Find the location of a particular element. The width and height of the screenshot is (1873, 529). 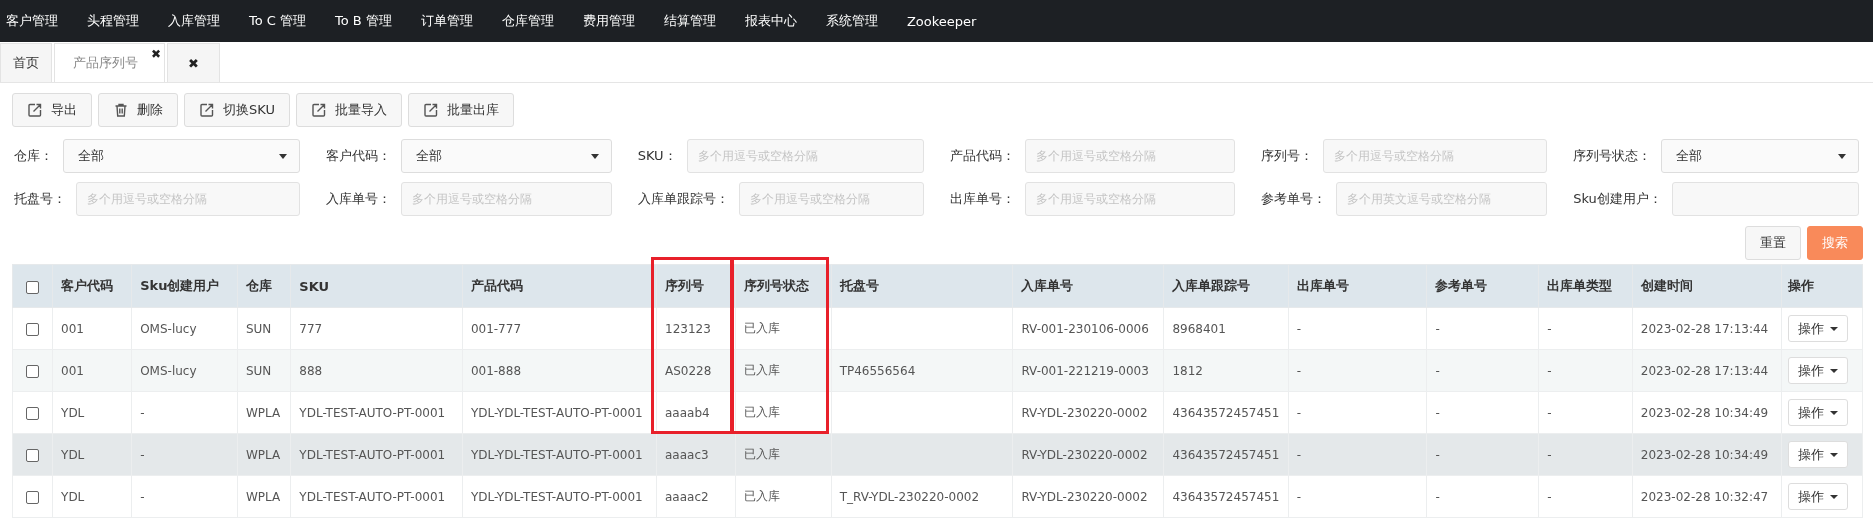

column-header: 入库单跟踪号 is located at coordinates (1211, 285).